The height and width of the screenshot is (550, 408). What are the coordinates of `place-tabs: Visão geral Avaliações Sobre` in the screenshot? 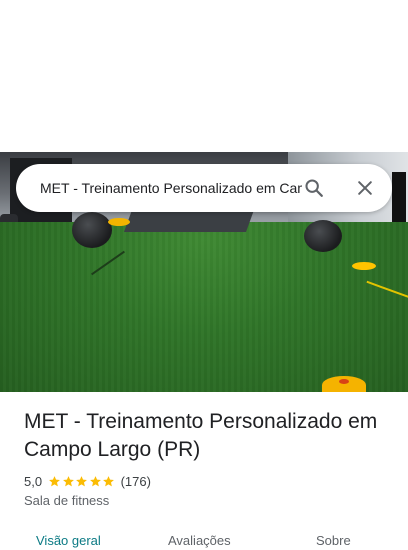 It's located at (204, 538).